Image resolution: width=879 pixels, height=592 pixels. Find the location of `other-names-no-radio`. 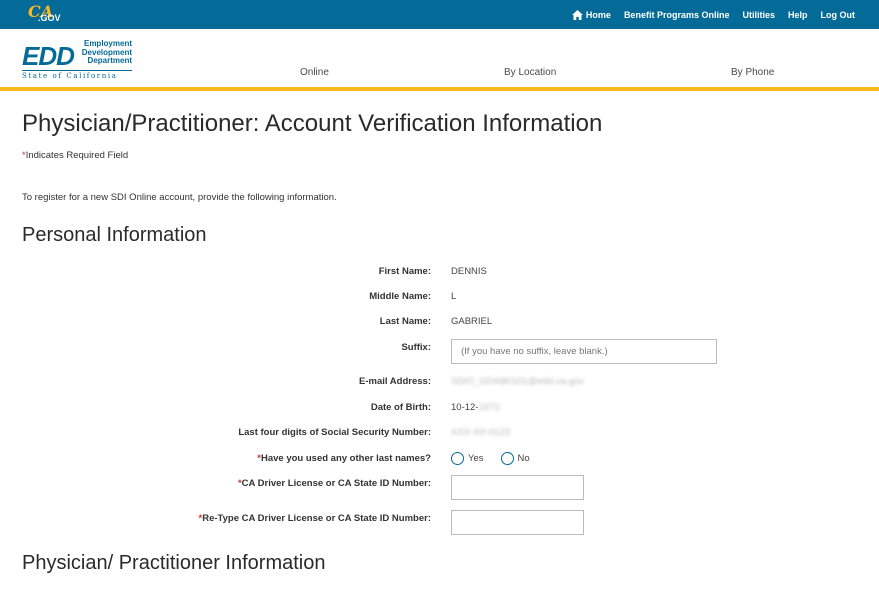

other-names-no-radio is located at coordinates (507, 458).